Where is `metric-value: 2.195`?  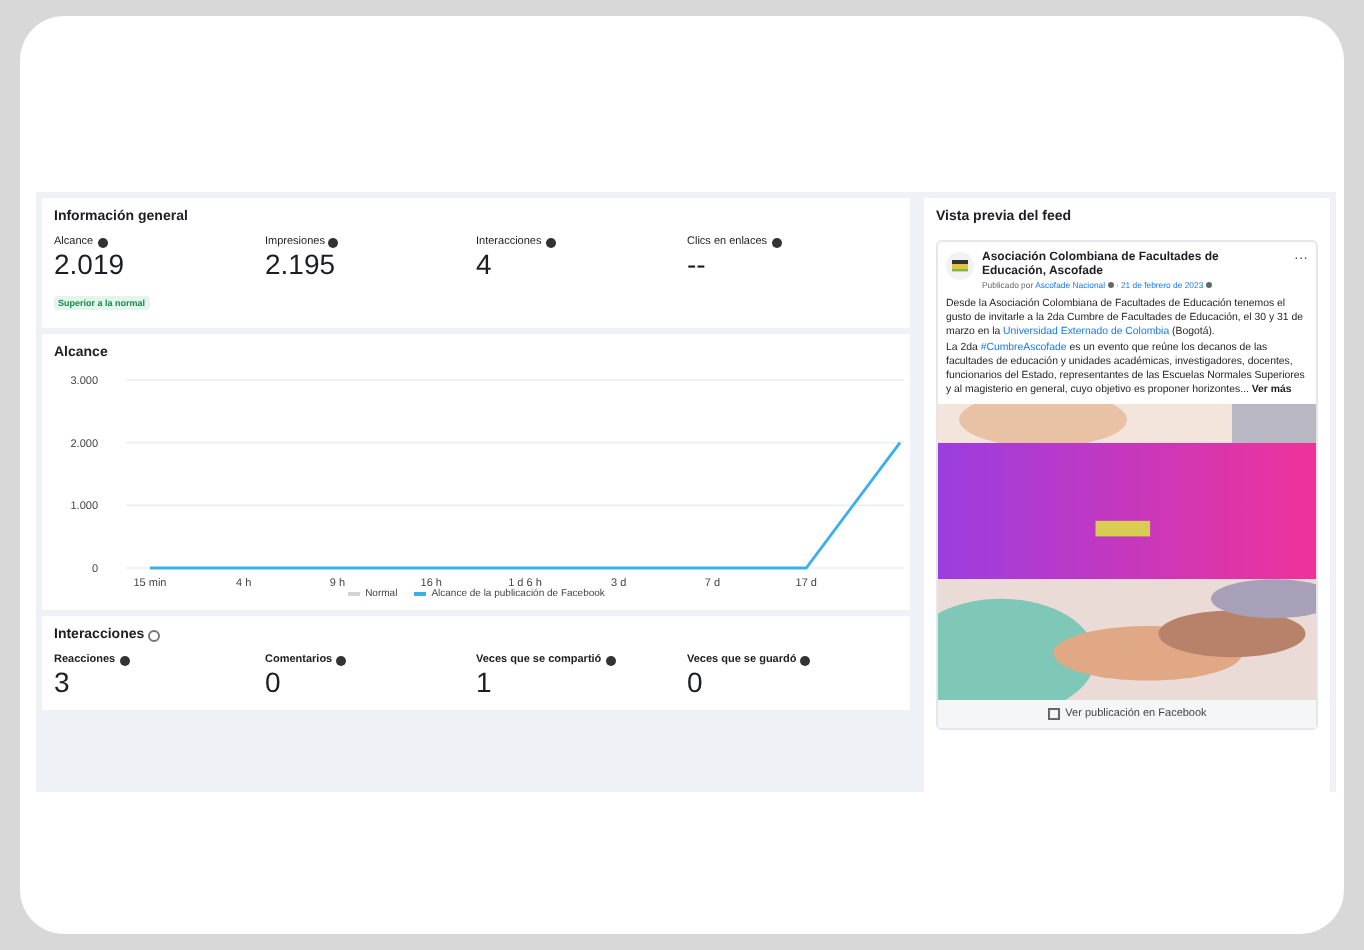
metric-value: 2.195 is located at coordinates (301, 264).